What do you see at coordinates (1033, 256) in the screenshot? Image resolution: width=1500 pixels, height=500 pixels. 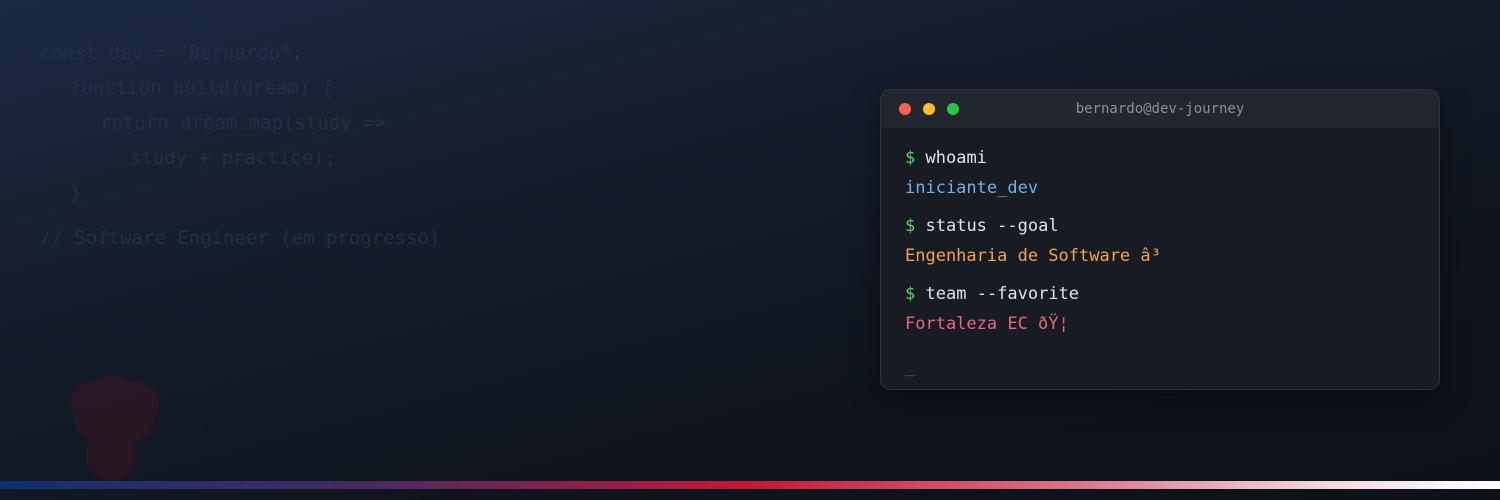 I see `command-output: Engenharia de Software â³` at bounding box center [1033, 256].